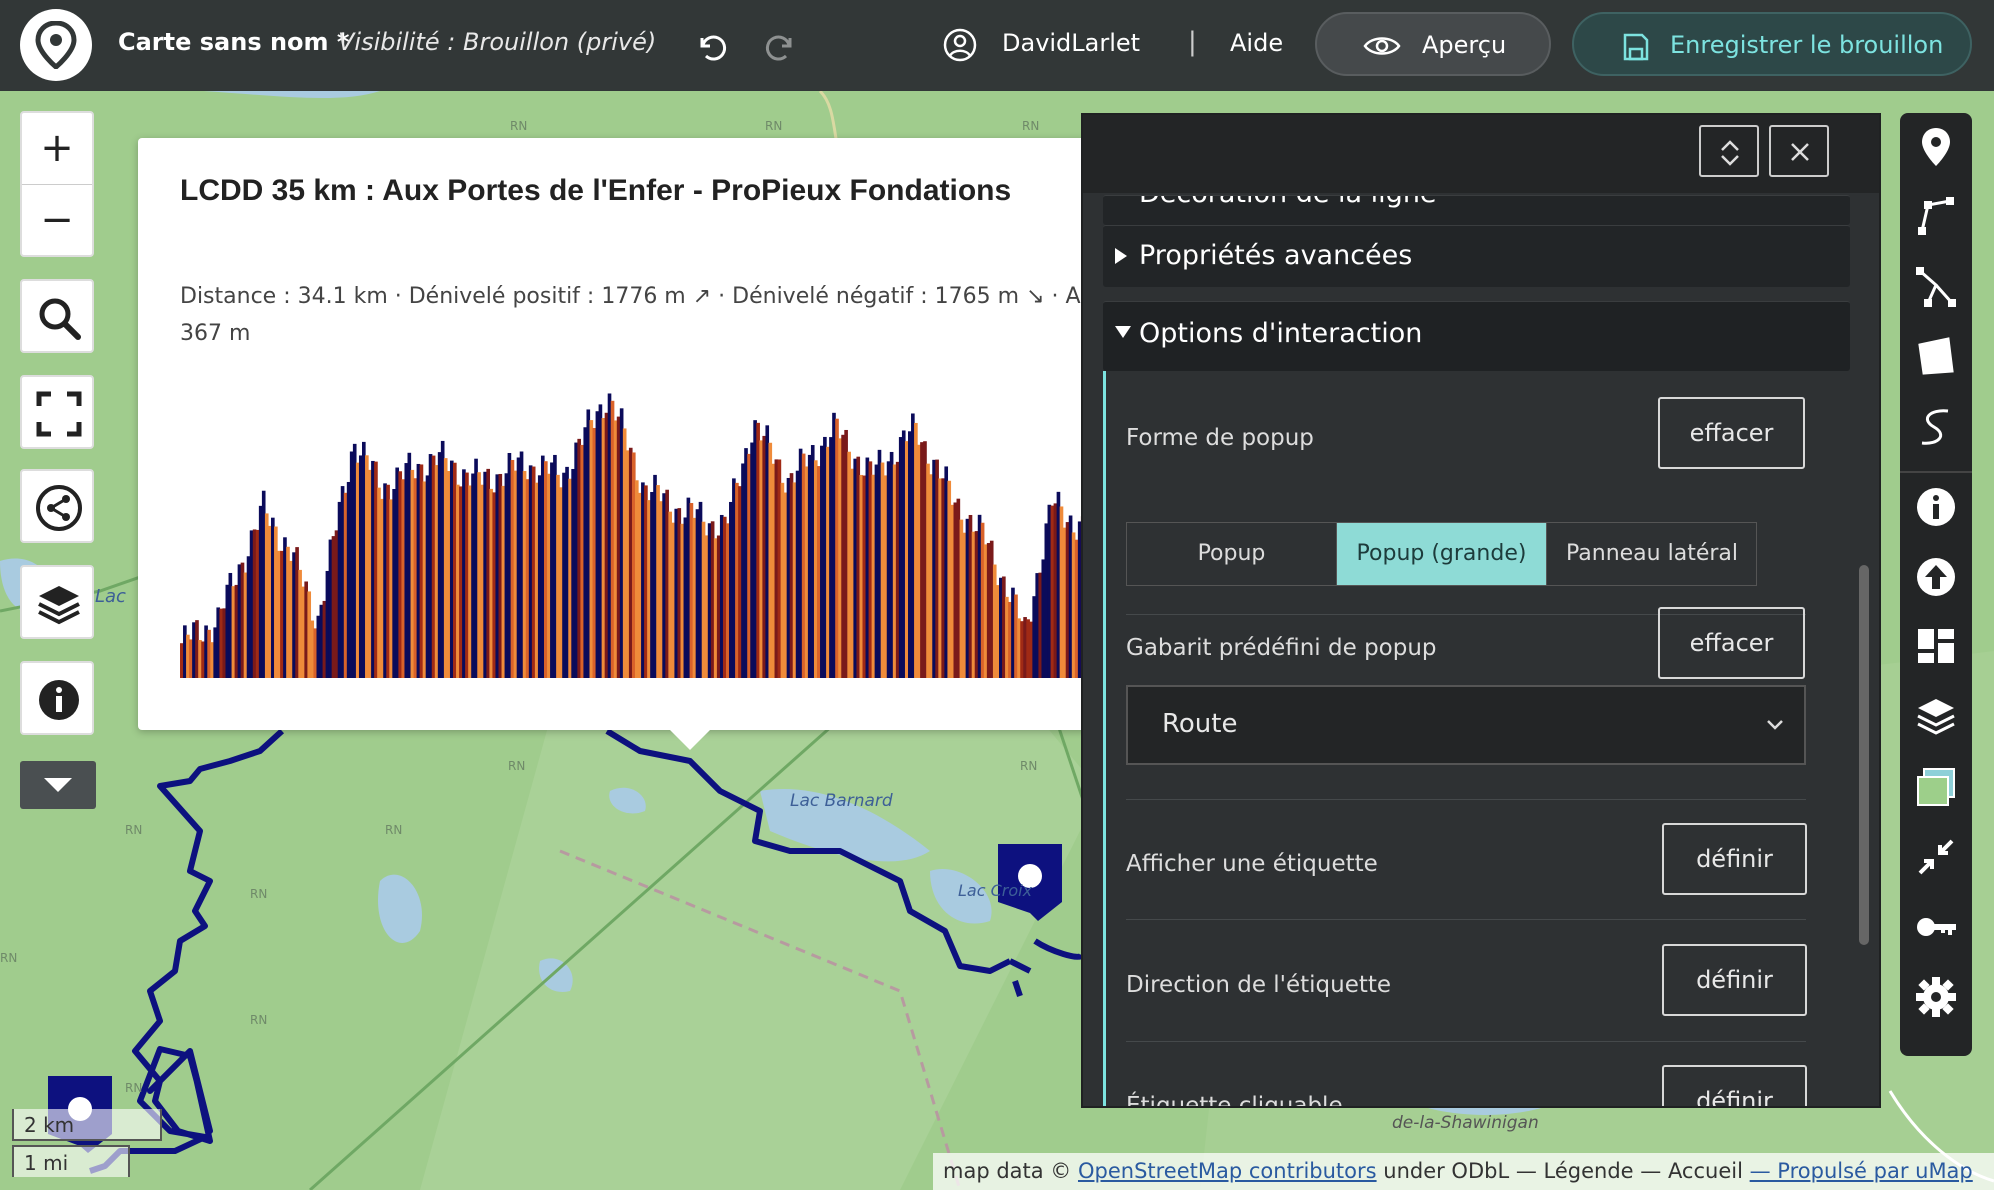 This screenshot has height=1190, width=1994. I want to click on toolbar-divider, so click(1936, 472).